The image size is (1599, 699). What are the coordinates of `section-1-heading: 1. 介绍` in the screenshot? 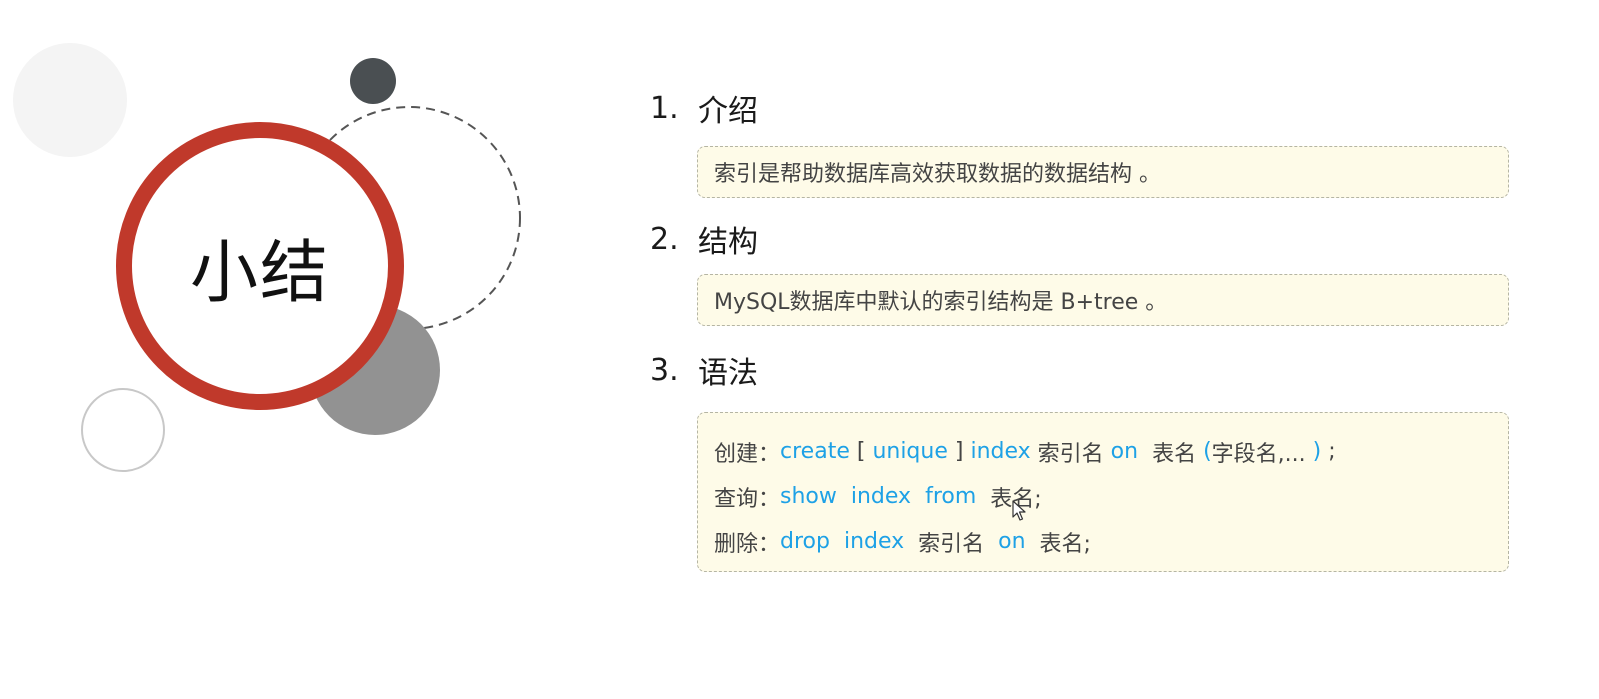 It's located at (704, 109).